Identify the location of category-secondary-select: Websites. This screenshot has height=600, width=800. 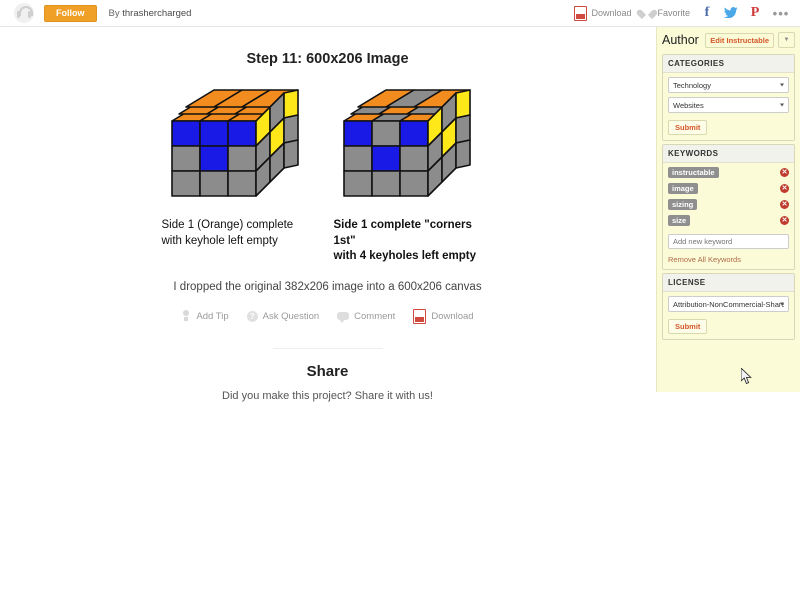
(728, 105).